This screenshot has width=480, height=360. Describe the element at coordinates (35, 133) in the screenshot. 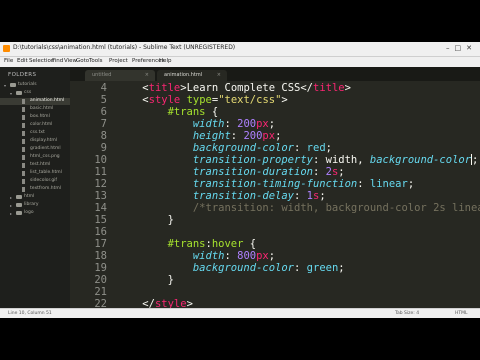

I see `sidebar-file: css.txt` at that location.